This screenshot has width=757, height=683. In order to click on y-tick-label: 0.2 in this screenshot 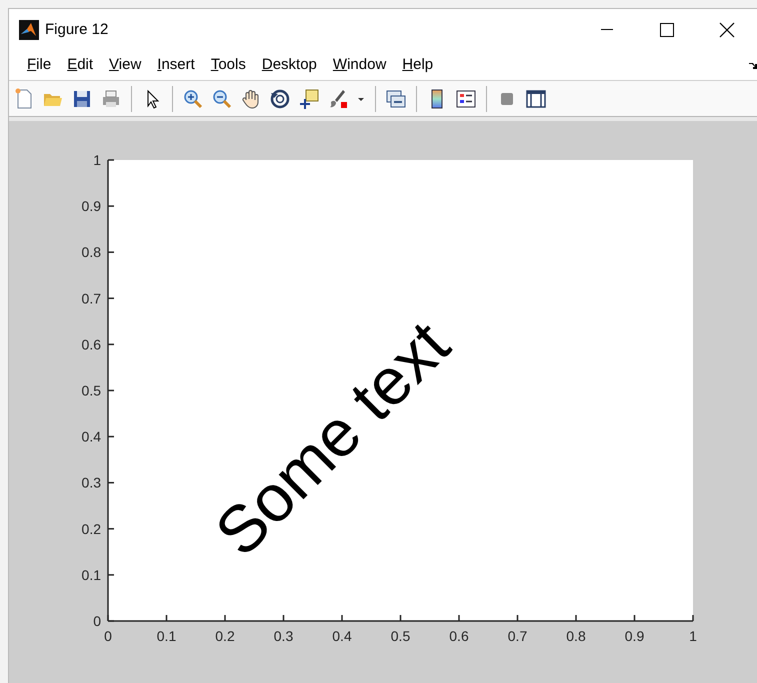, I will do `click(91, 528)`.